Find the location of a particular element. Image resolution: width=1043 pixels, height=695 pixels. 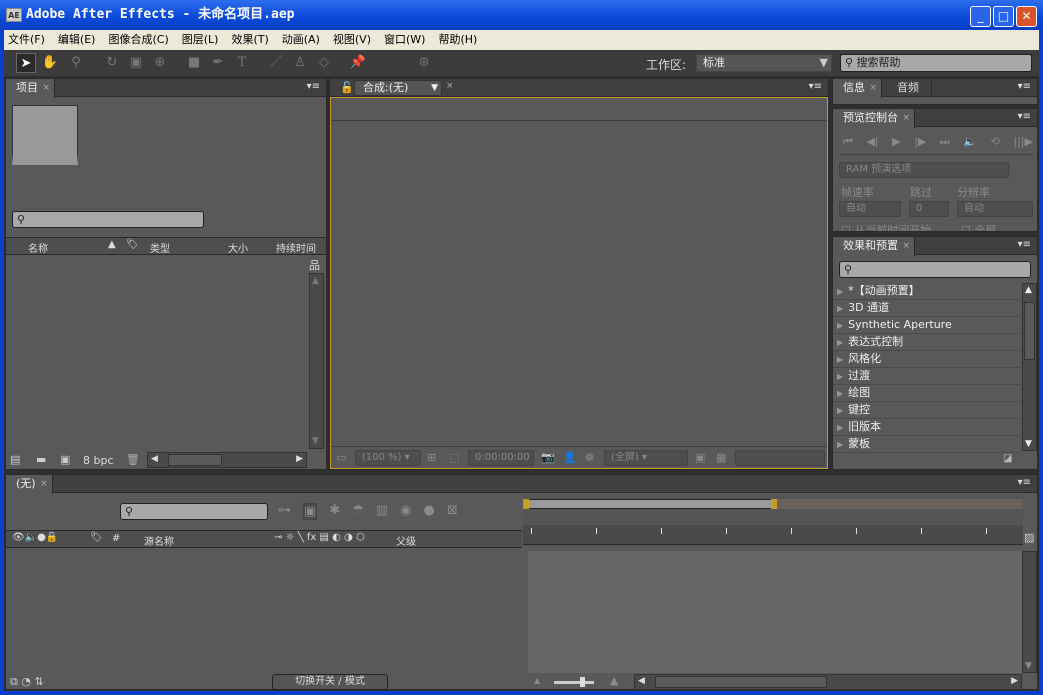

previous-frame-icon: ◀| is located at coordinates (872, 142).